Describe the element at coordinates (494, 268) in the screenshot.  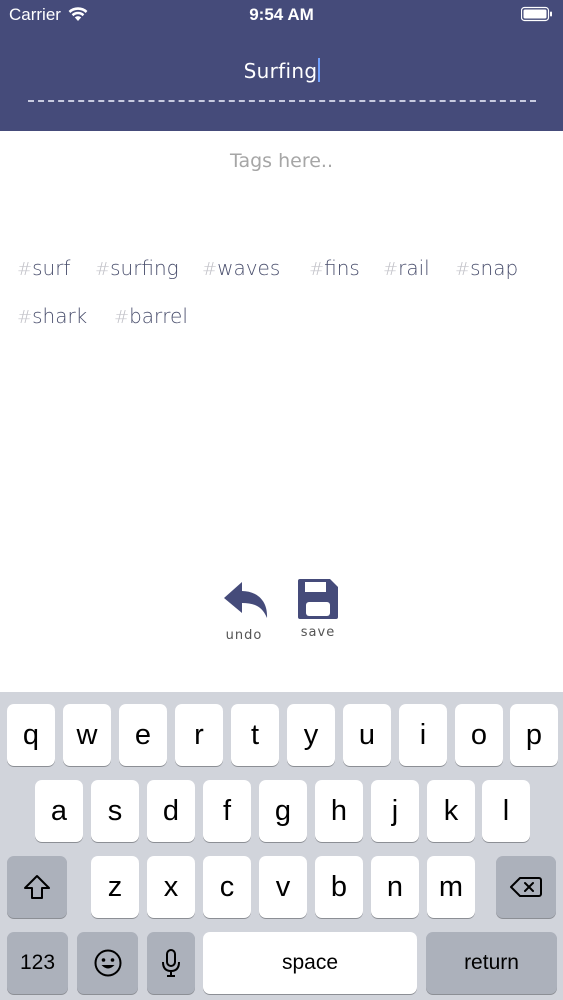
I see `tag-label: snap` at that location.